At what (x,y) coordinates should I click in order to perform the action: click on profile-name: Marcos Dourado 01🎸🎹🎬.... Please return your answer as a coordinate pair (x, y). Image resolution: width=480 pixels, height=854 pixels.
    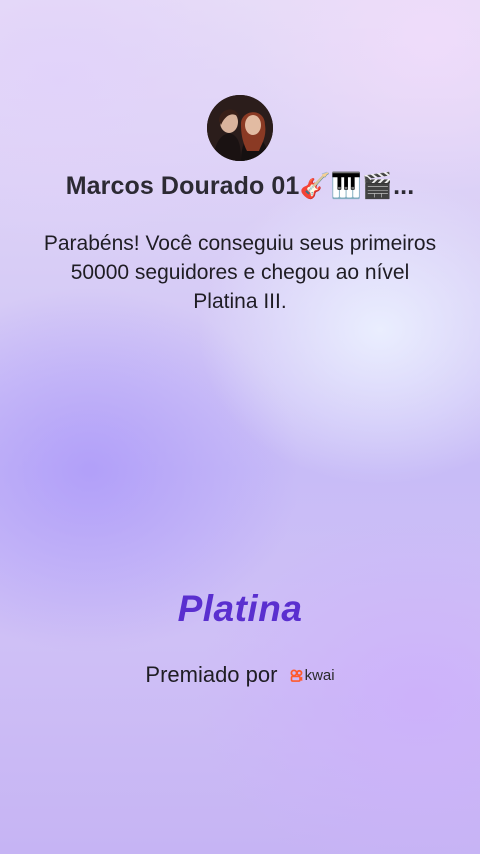
    Looking at the image, I should click on (240, 186).